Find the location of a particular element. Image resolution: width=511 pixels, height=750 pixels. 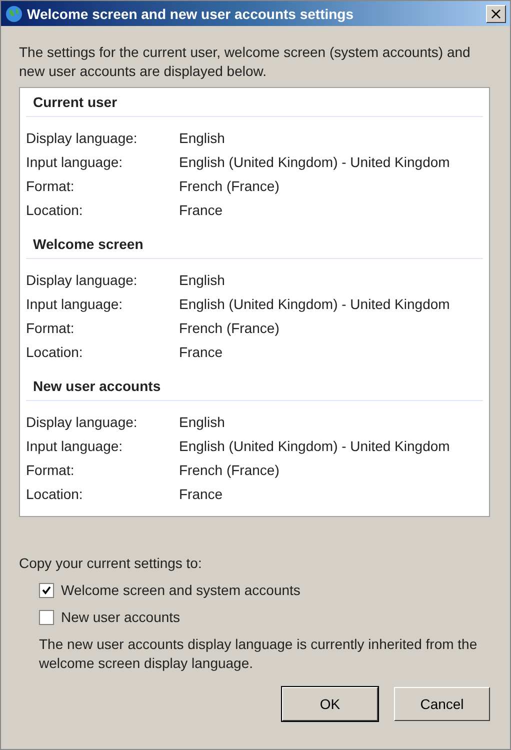

section-heading: Current user is located at coordinates (254, 102).